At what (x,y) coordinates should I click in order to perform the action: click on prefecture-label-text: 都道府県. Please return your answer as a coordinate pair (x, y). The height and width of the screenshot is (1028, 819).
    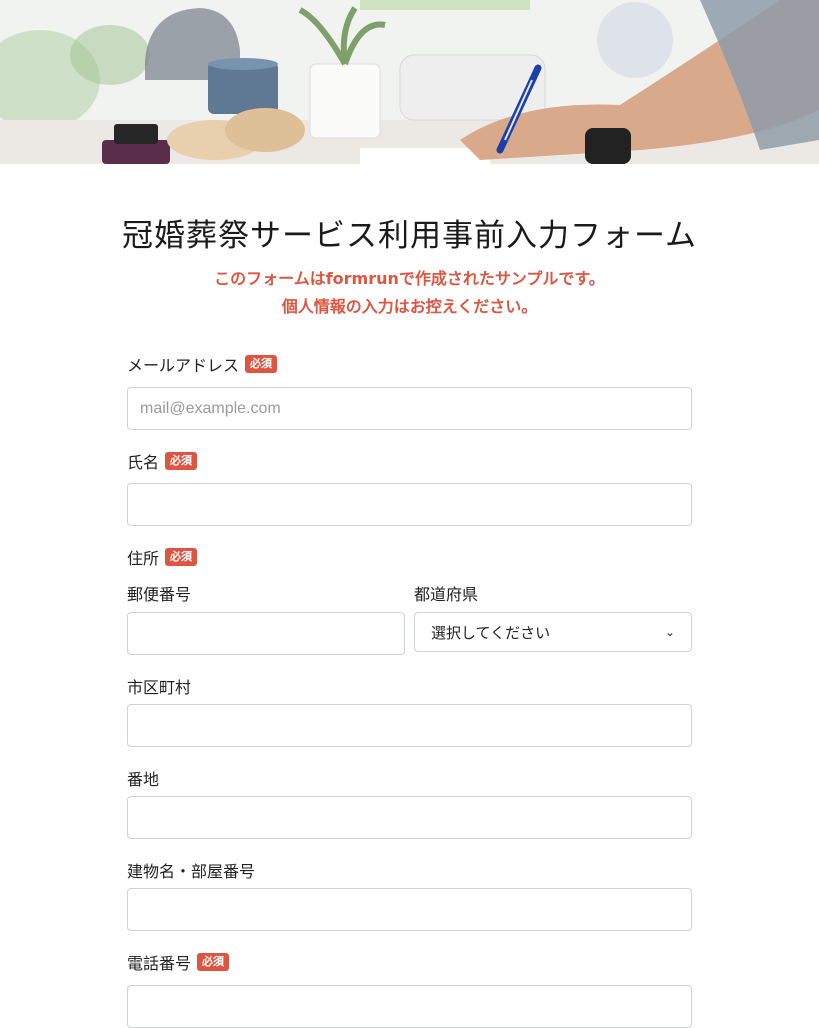
    Looking at the image, I should click on (446, 594).